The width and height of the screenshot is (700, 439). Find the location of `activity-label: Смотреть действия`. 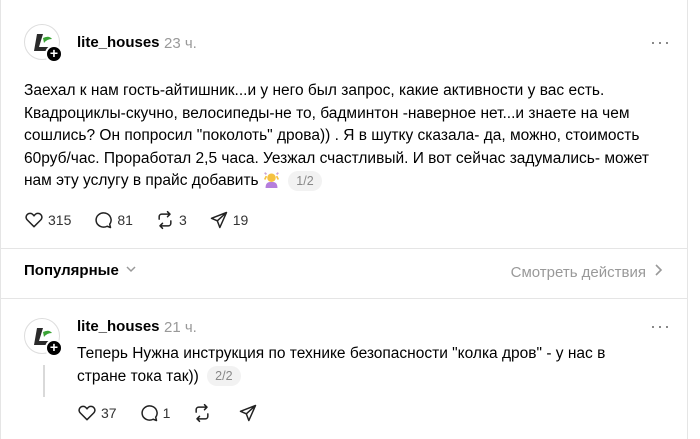

activity-label: Смотреть действия is located at coordinates (578, 272).